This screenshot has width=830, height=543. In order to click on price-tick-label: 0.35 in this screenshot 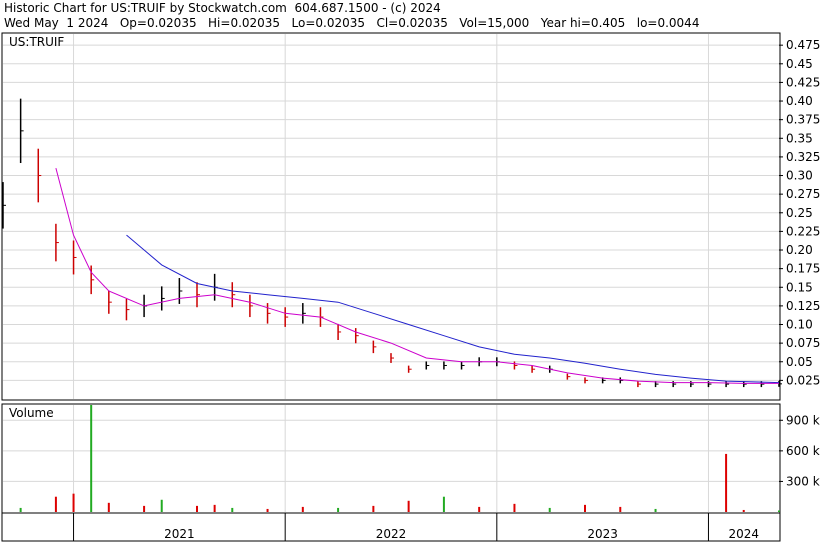, I will do `click(799, 138)`.